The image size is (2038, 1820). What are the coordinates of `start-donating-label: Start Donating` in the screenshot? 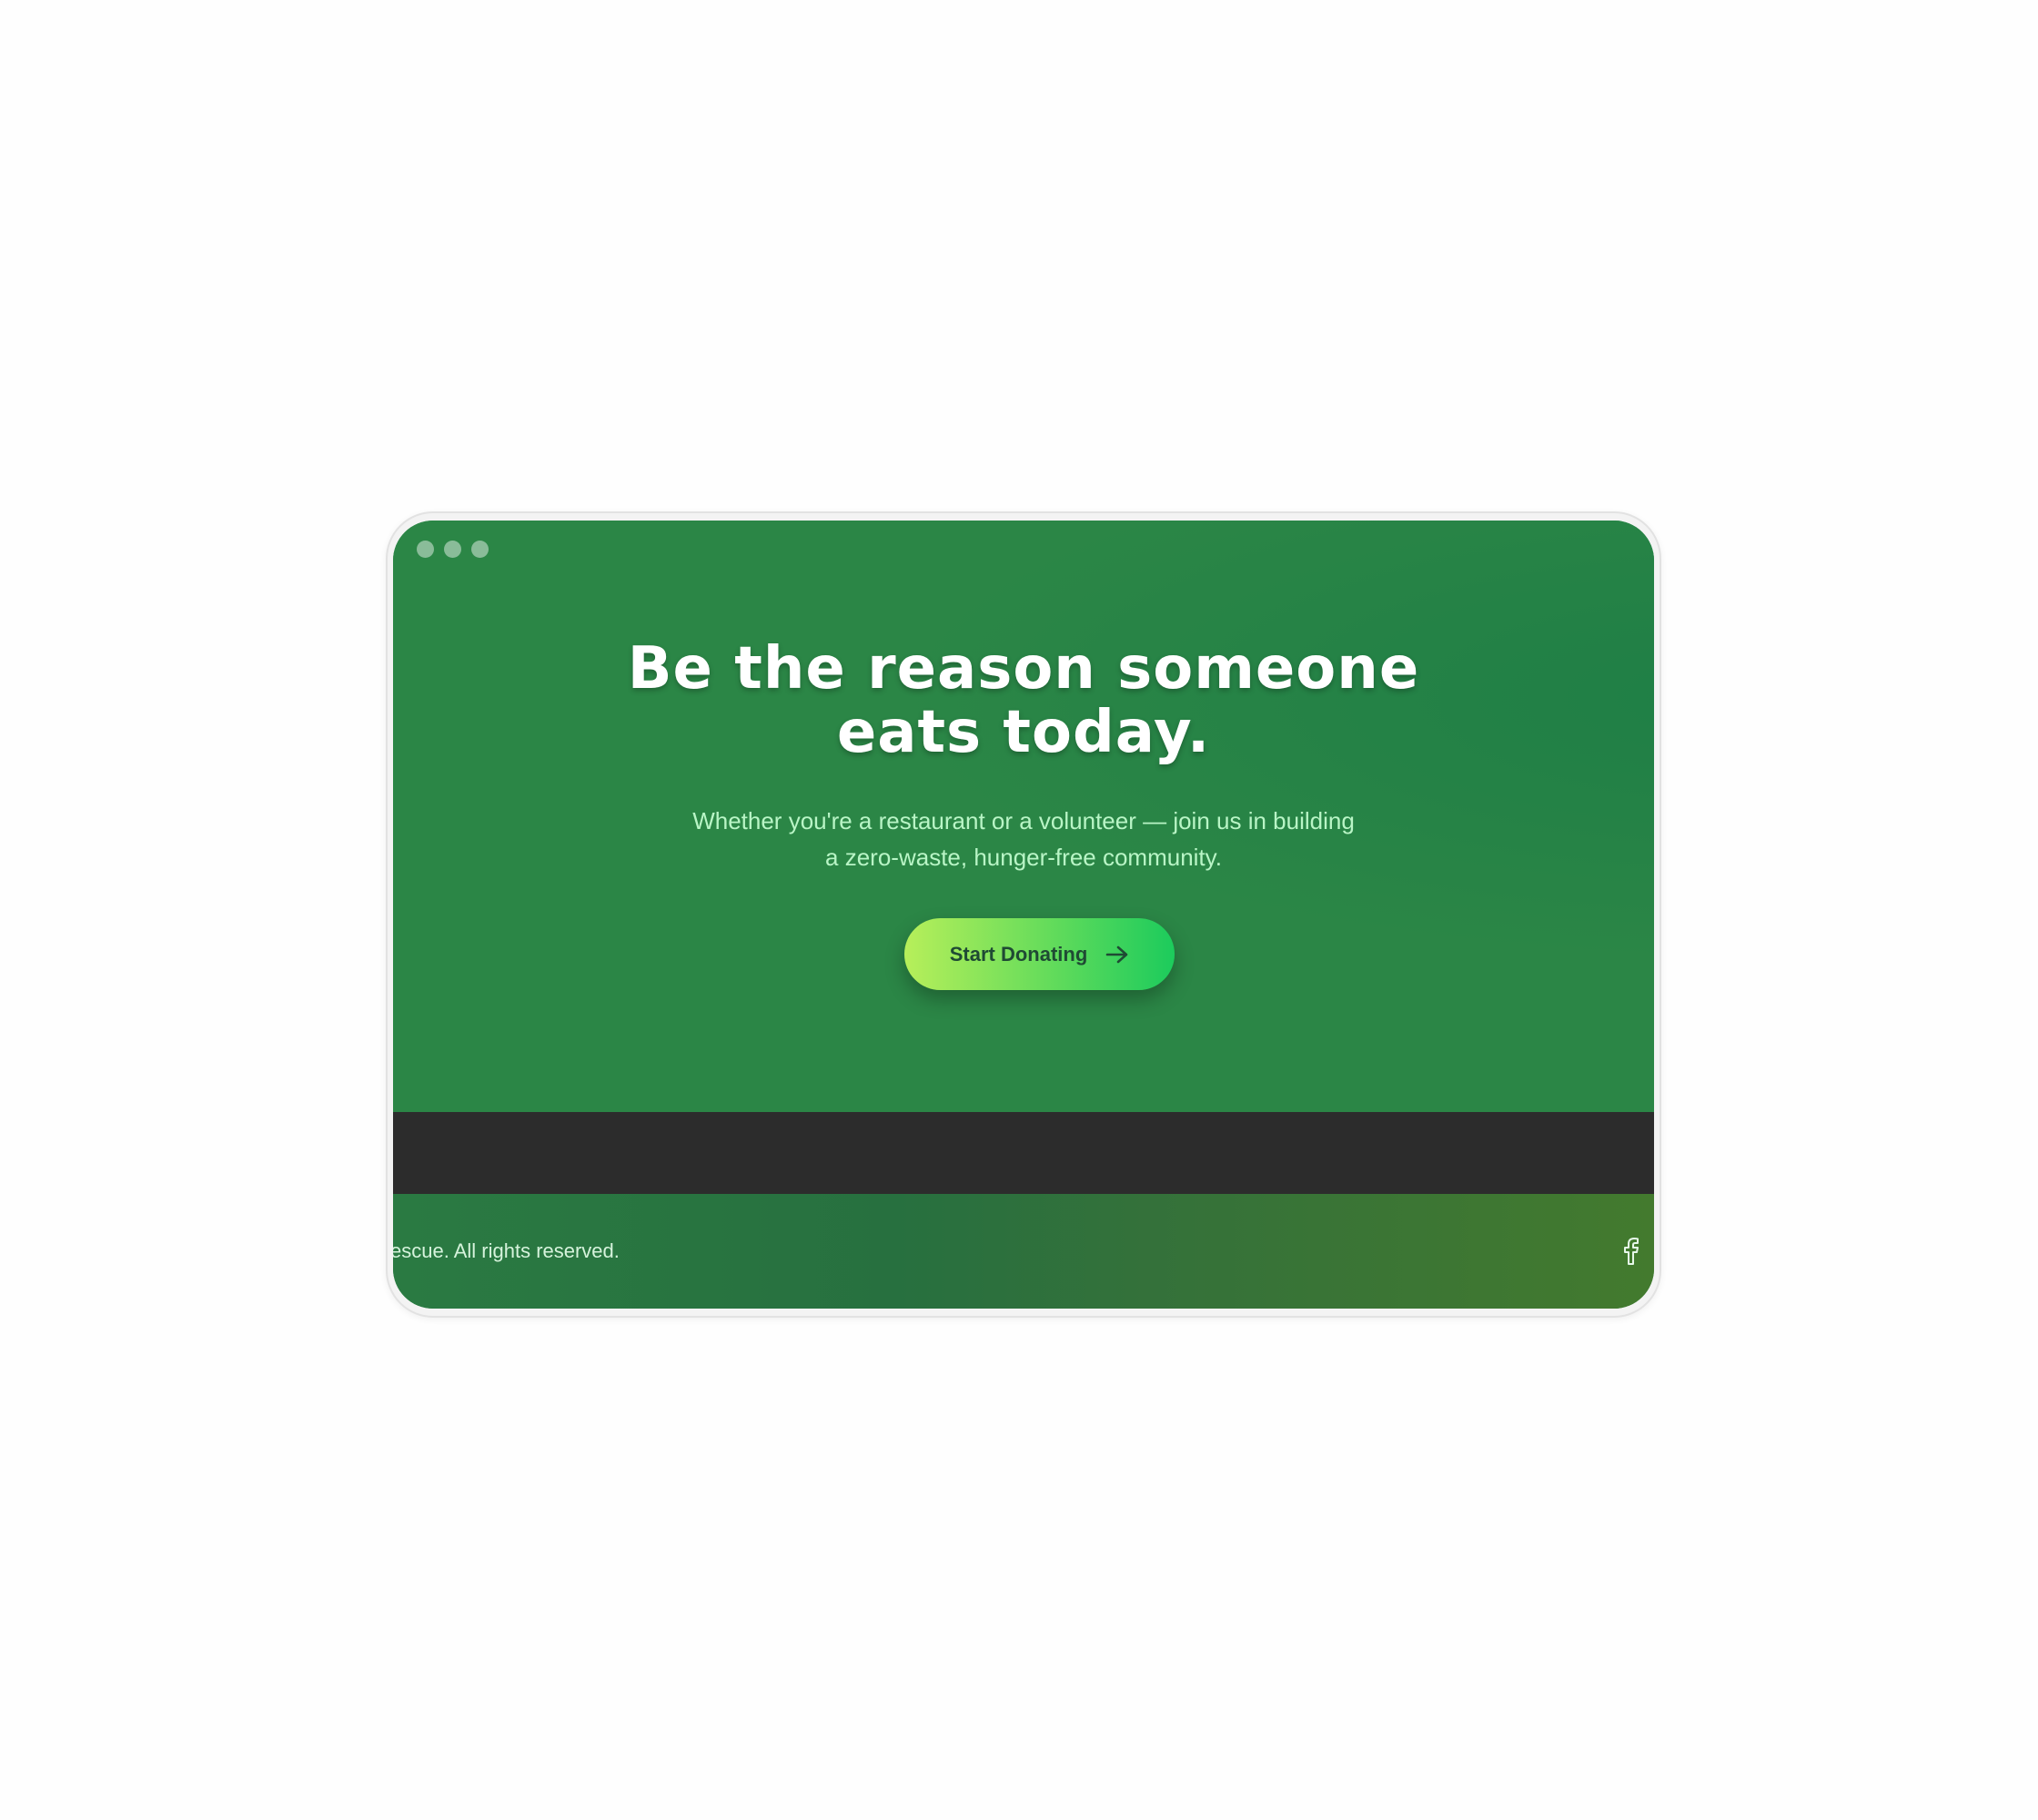 It's located at (1018, 954).